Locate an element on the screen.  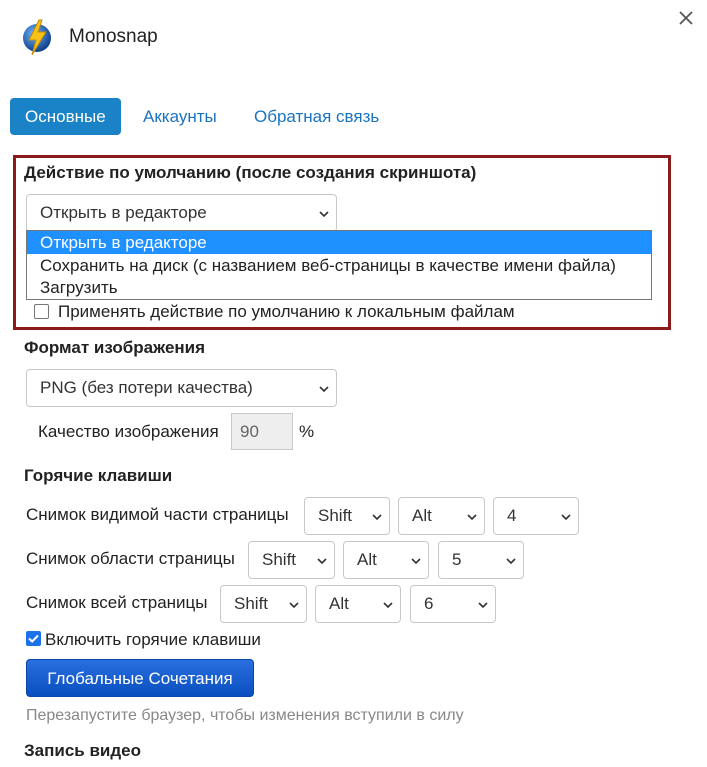
enable-hotkeys-label: Включить горячие клавиши is located at coordinates (153, 639).